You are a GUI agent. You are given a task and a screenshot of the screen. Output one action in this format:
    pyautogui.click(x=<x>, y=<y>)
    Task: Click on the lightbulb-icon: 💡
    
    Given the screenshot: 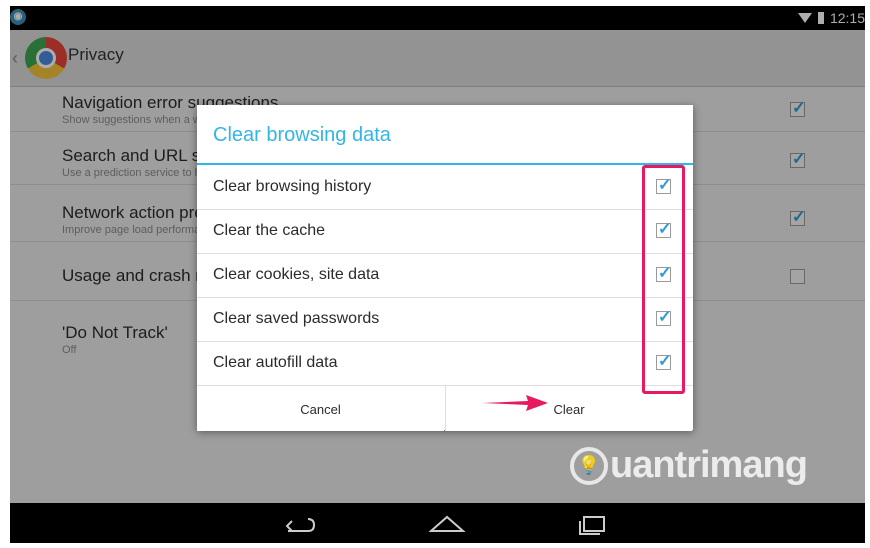 What is the action you would take?
    pyautogui.click(x=589, y=465)
    